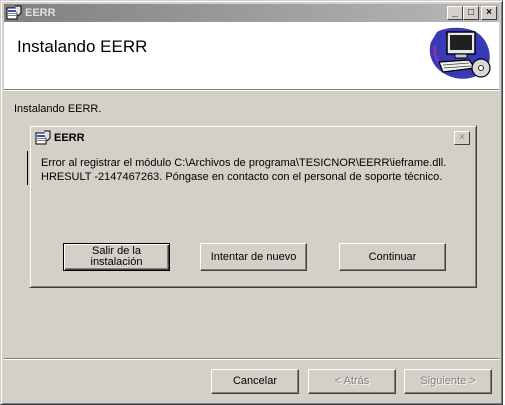 The height and width of the screenshot is (405, 505). I want to click on minimize-button: _, so click(455, 13).